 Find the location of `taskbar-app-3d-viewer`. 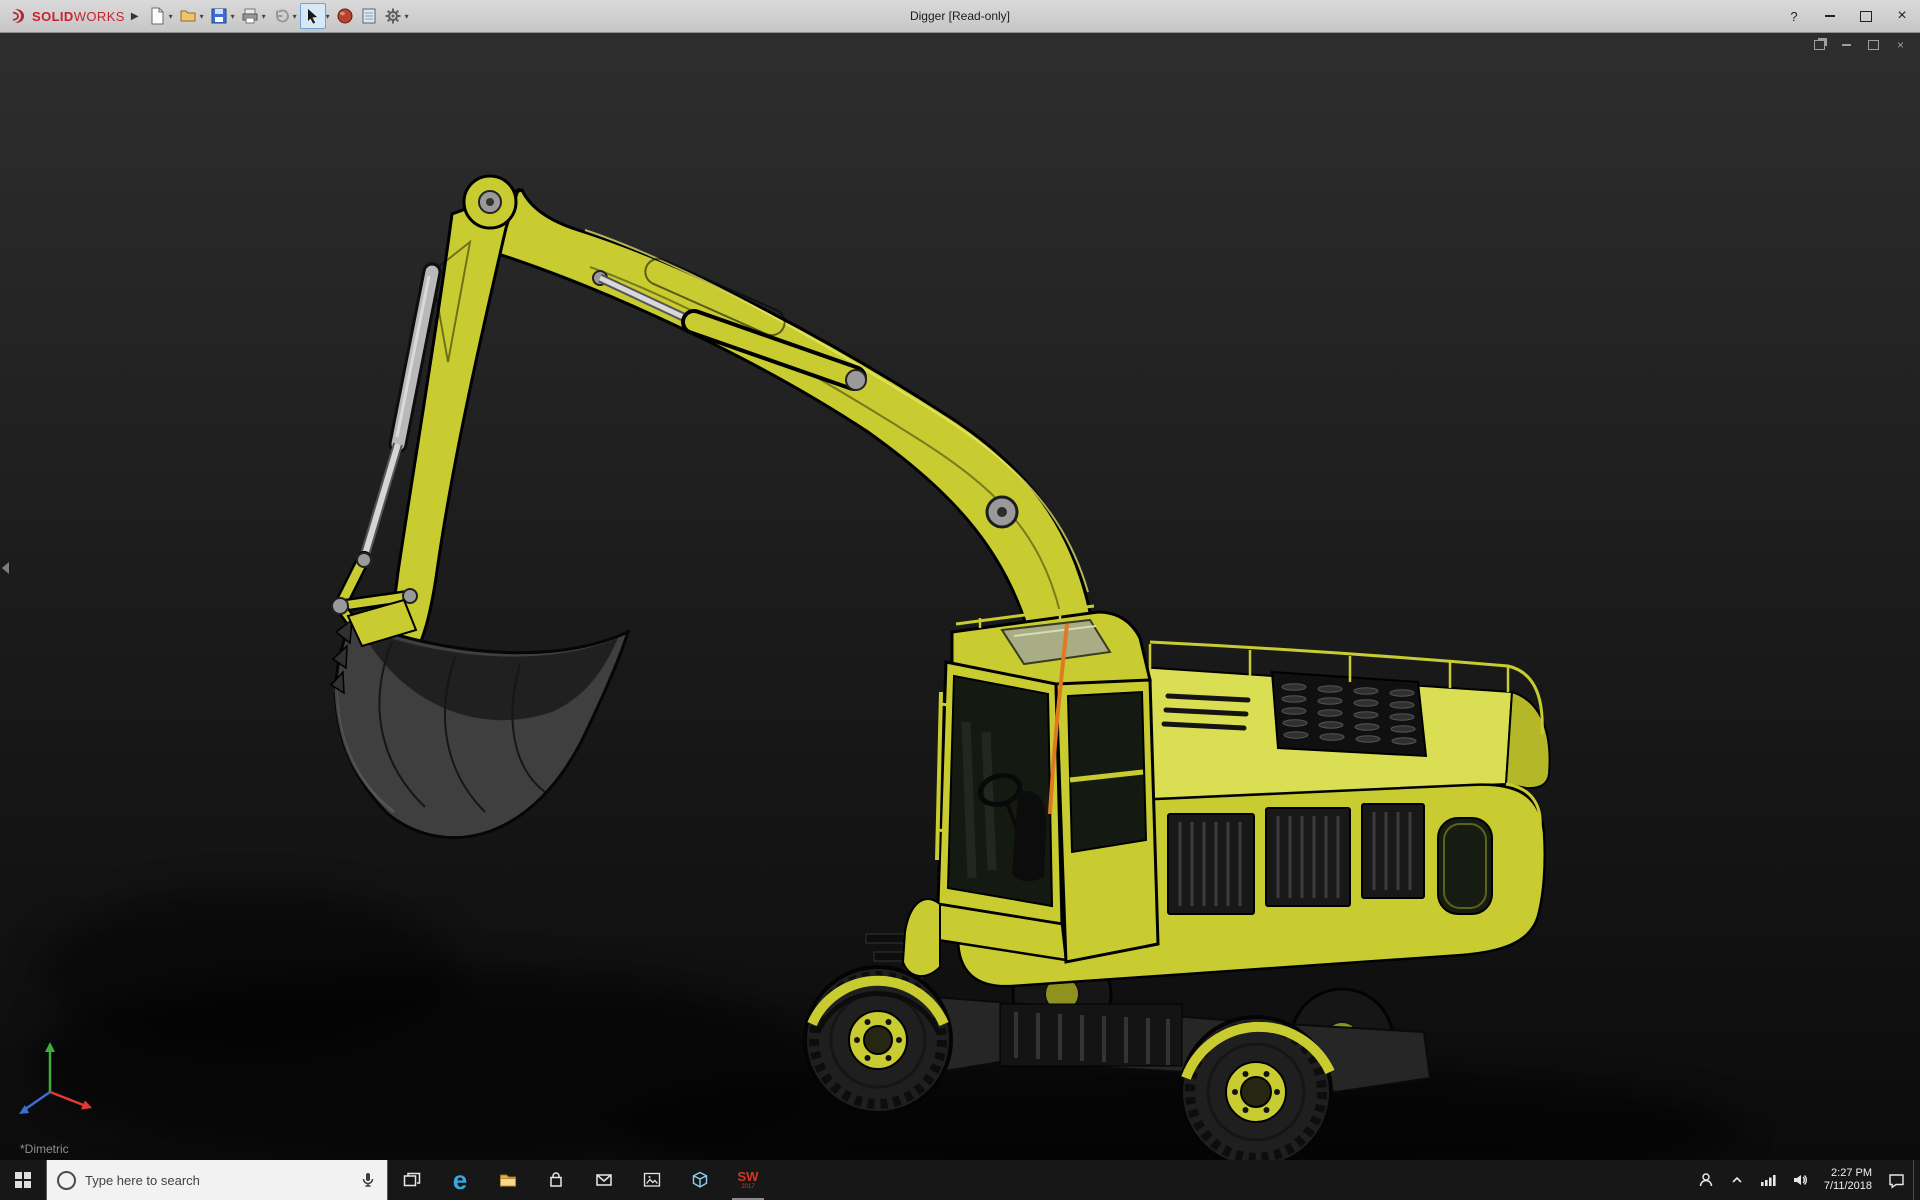

taskbar-app-3d-viewer is located at coordinates (700, 1180).